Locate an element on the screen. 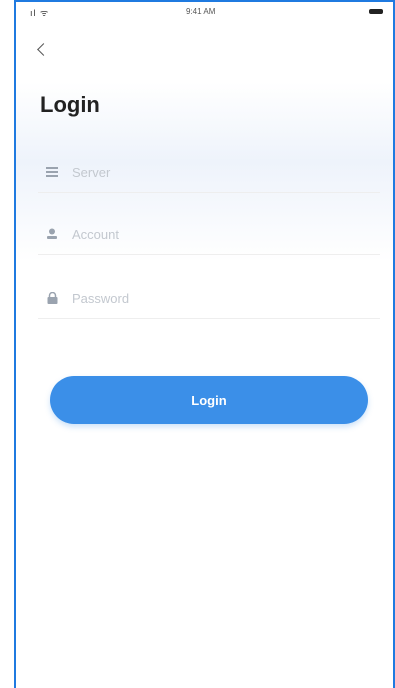 The image size is (395, 688). server-field is located at coordinates (209, 172).